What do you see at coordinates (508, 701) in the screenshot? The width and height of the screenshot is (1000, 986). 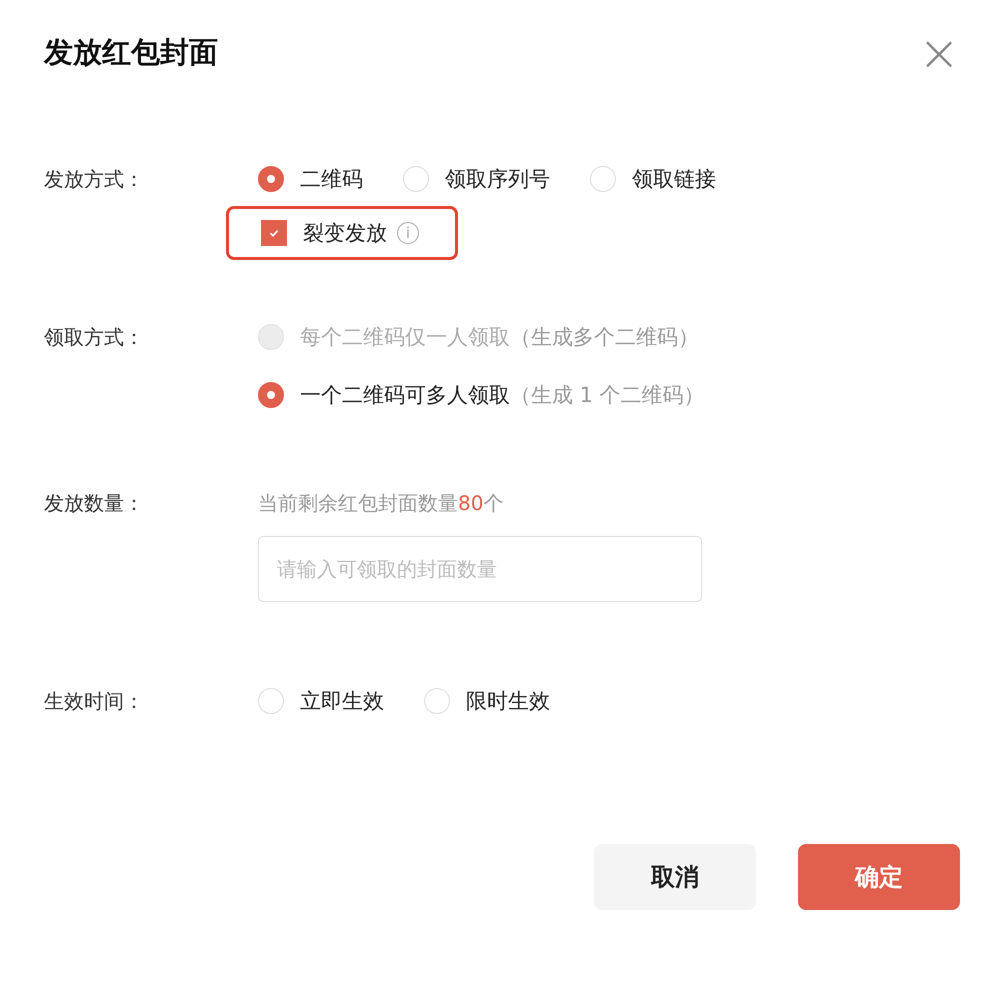 I see `option-label: 限时生效` at bounding box center [508, 701].